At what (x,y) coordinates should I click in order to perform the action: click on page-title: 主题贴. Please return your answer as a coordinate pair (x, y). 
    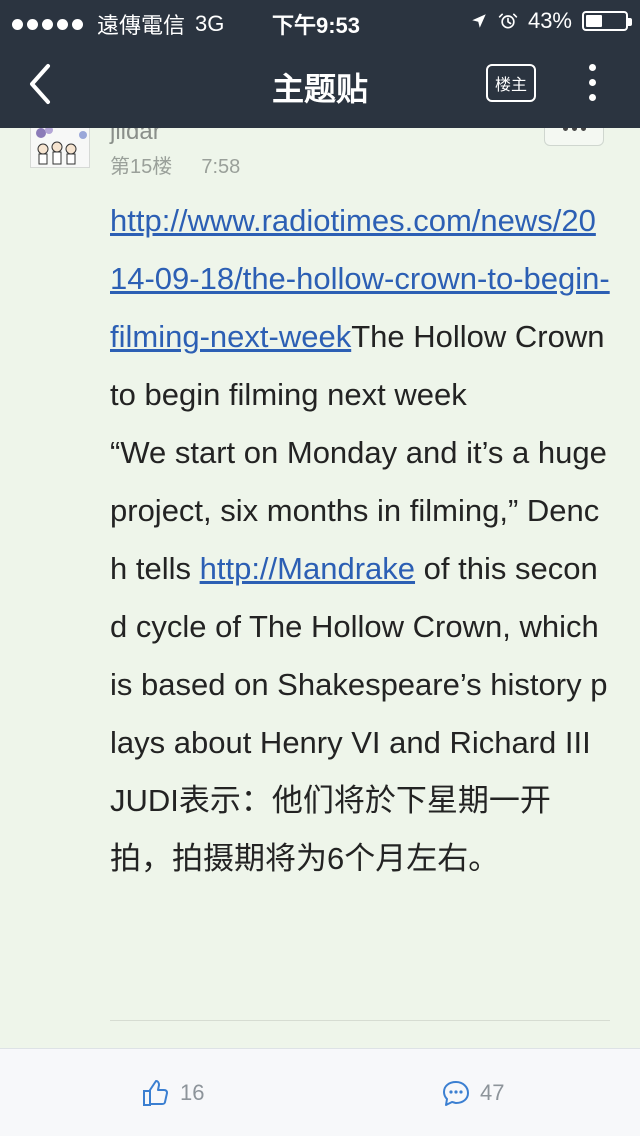
    Looking at the image, I should click on (319, 89).